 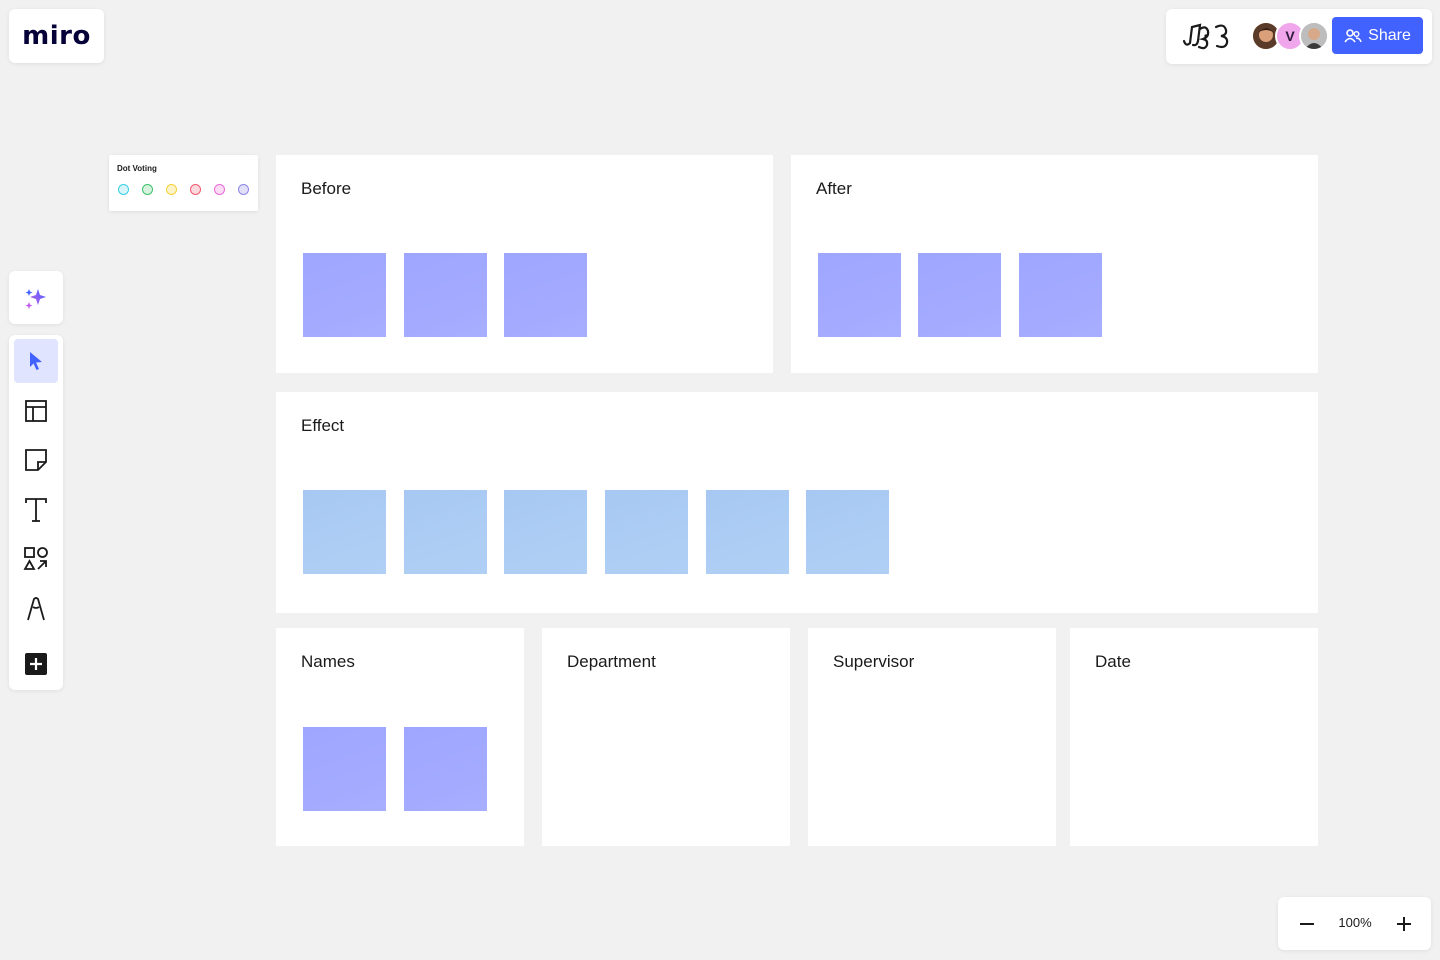 I want to click on zoom-control: 100%, so click(x=1354, y=923).